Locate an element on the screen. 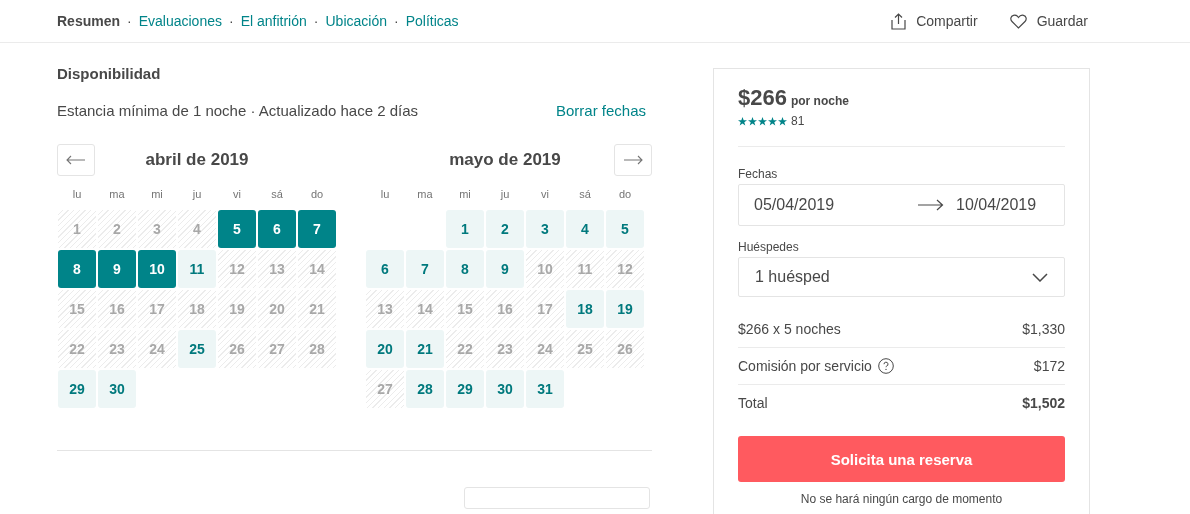 This screenshot has height=514, width=1190. availability-note: Estancia mínima de 1 noche · Actualizado hace 2 días is located at coordinates (238, 110).